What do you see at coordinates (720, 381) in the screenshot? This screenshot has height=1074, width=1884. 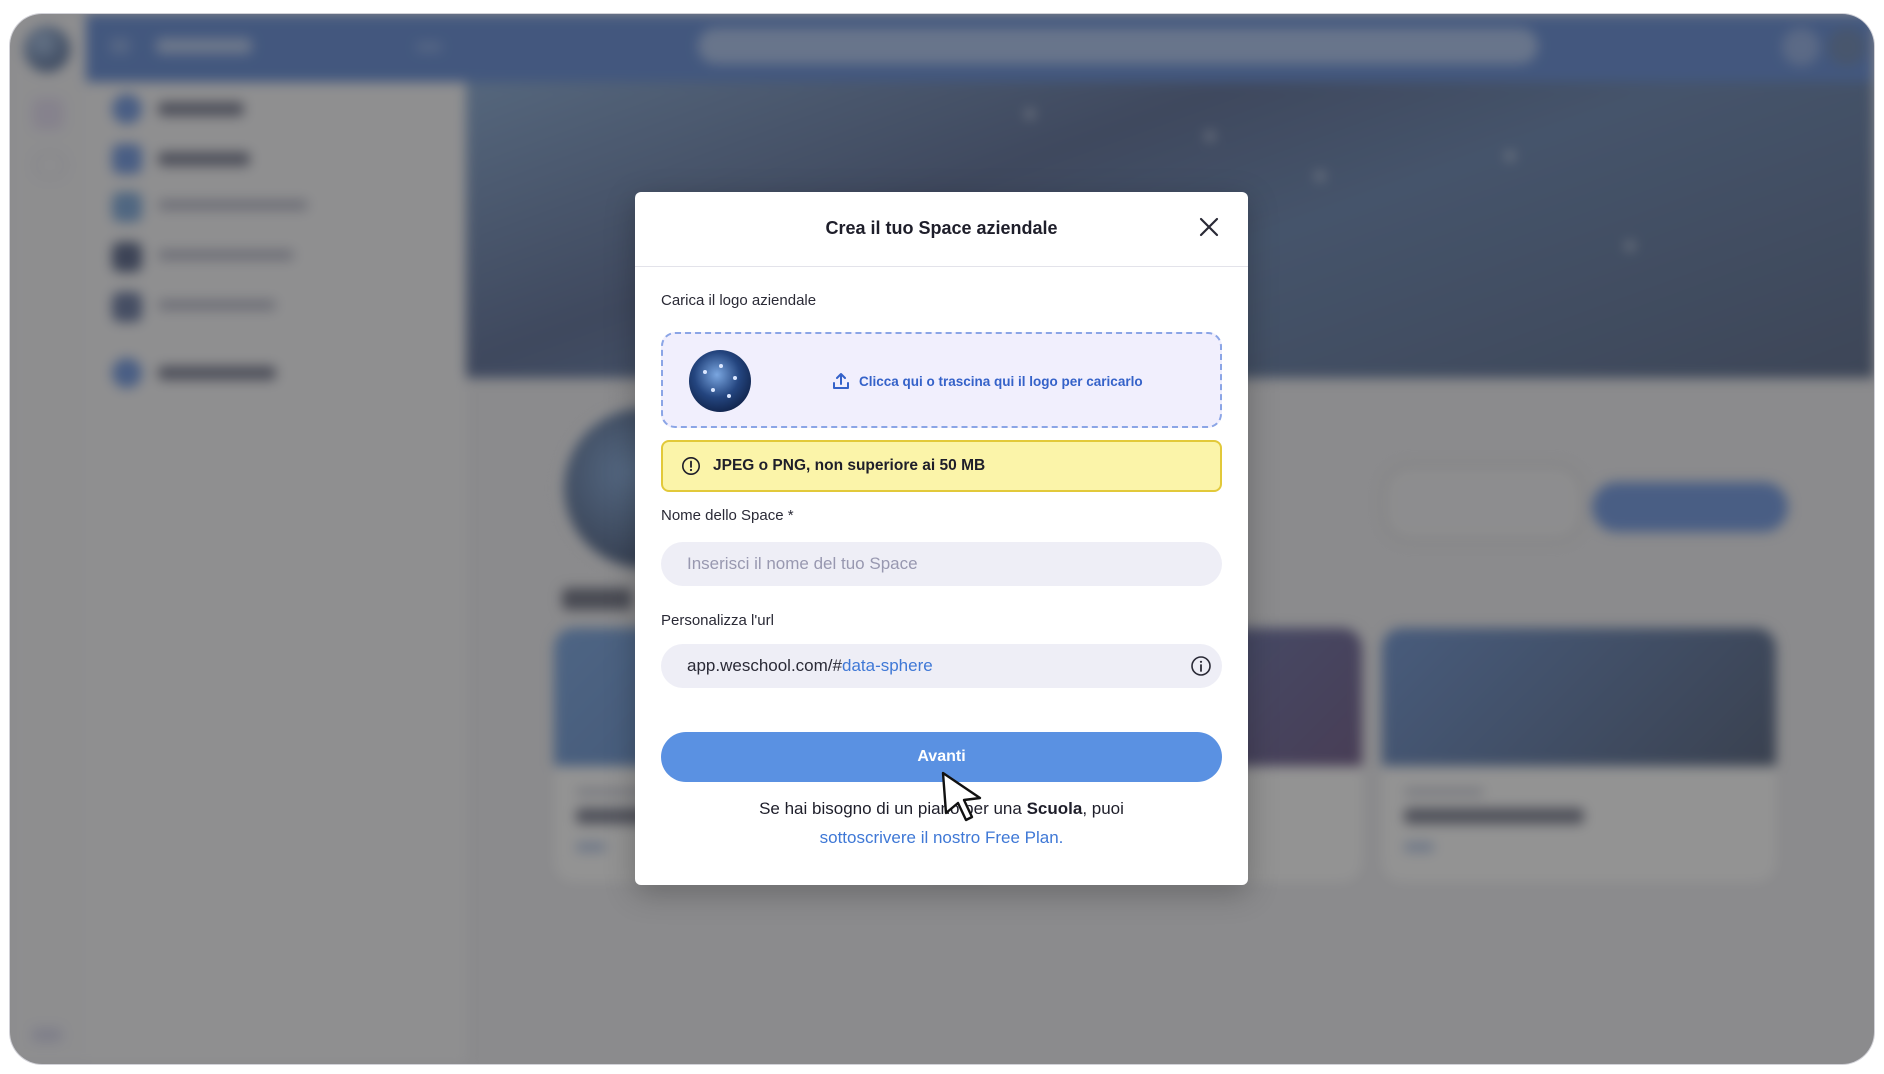 I see `logo-preview` at bounding box center [720, 381].